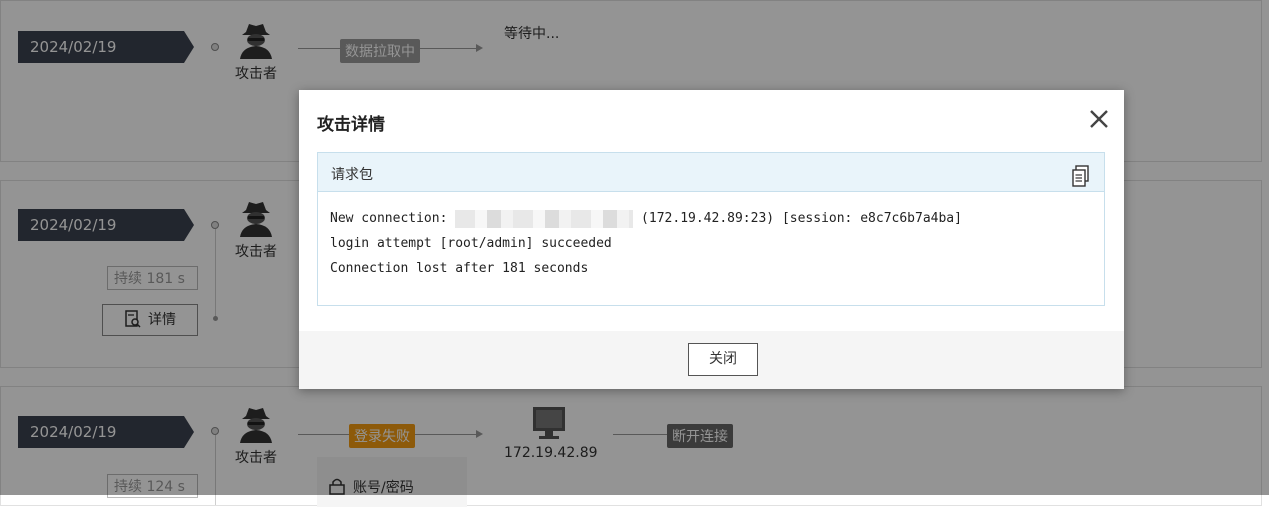 Image resolution: width=1269 pixels, height=507 pixels. What do you see at coordinates (1081, 176) in the screenshot?
I see `copy-icon` at bounding box center [1081, 176].